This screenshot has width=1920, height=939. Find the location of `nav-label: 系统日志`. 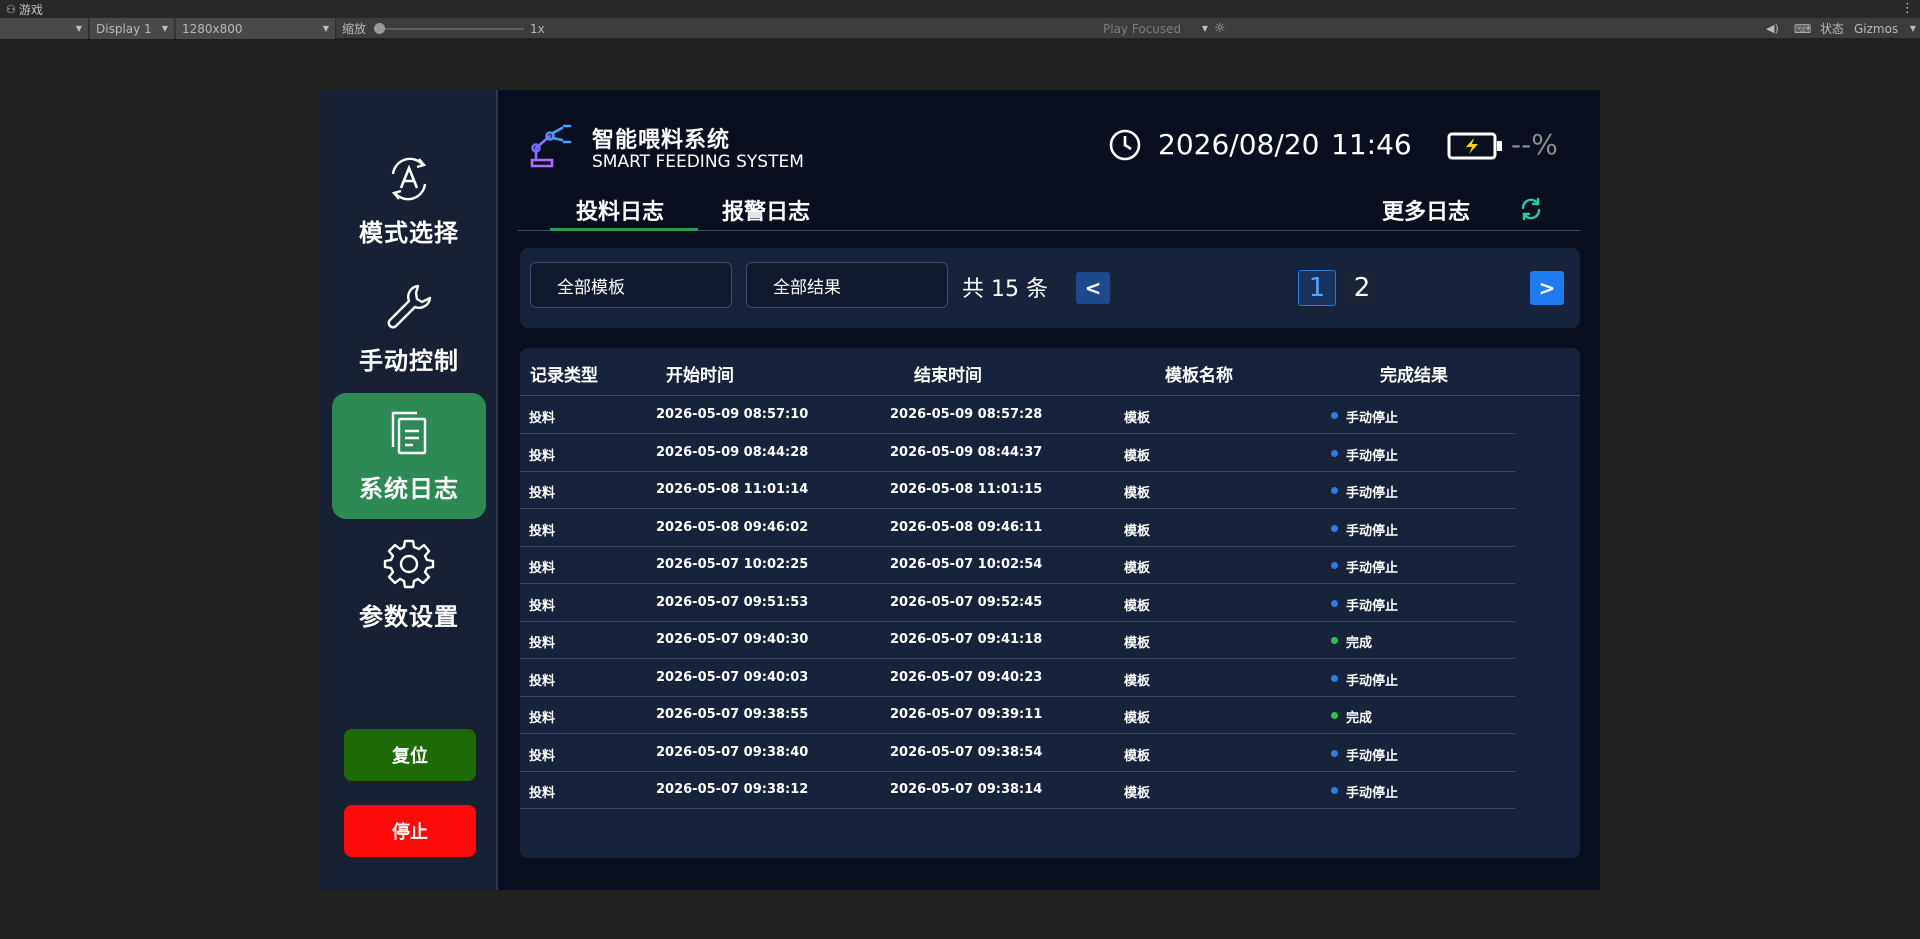

nav-label: 系统日志 is located at coordinates (409, 488).